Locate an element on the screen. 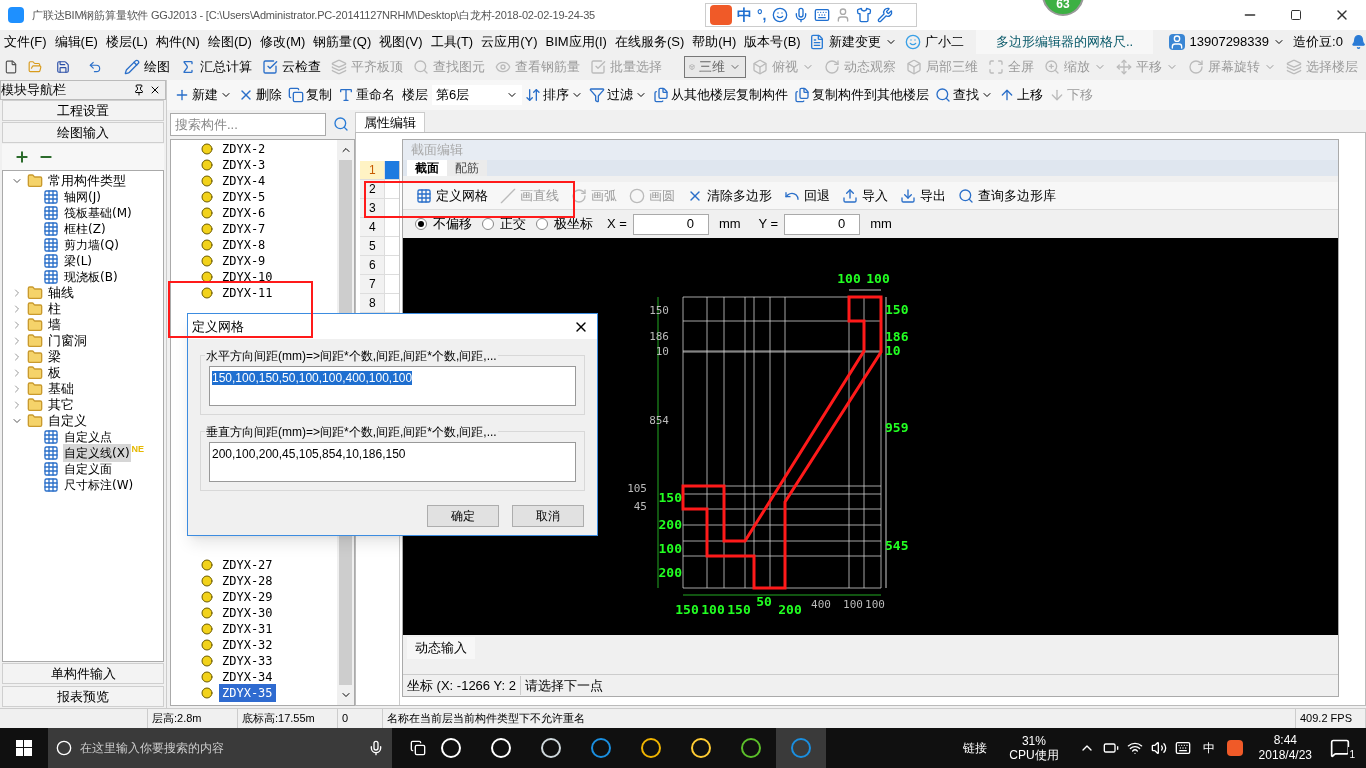  tray-text: 链接 is located at coordinates (975, 748).